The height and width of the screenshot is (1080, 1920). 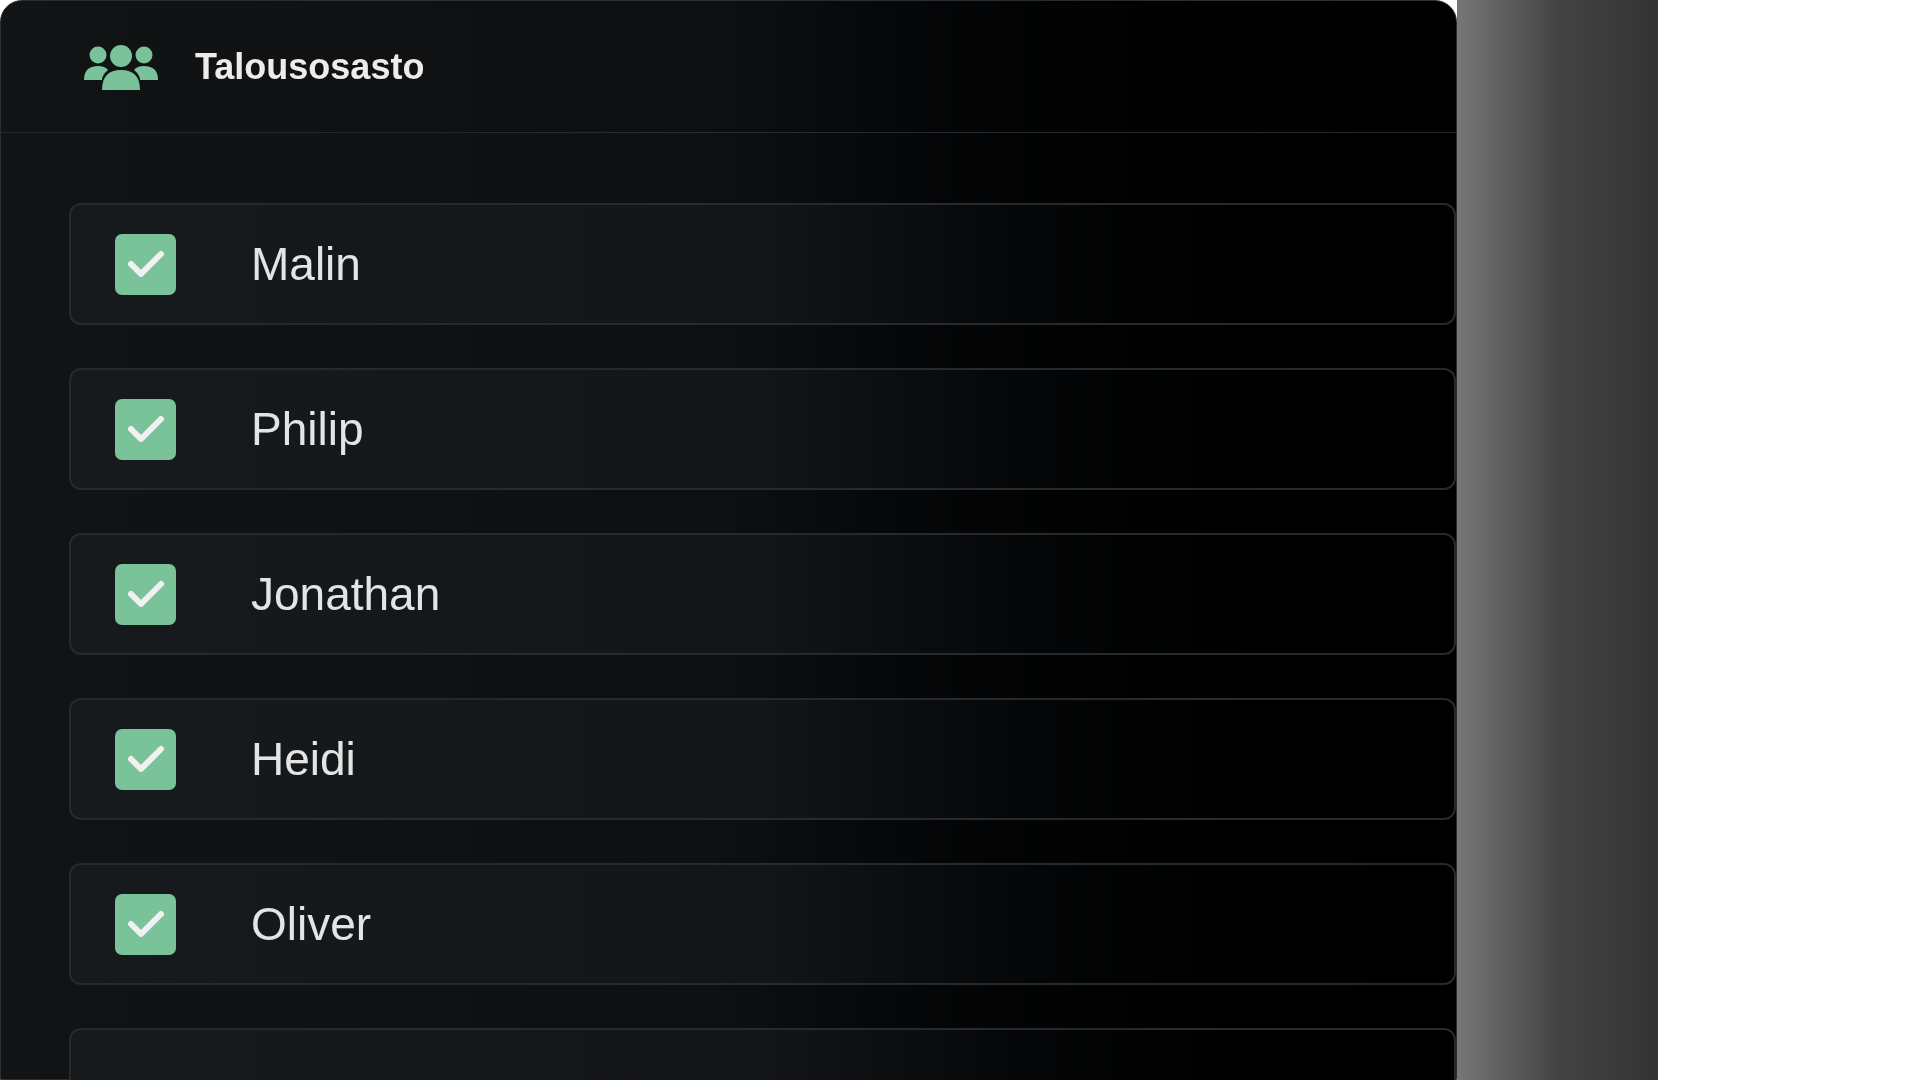 I want to click on member-name: Malin, so click(x=306, y=264).